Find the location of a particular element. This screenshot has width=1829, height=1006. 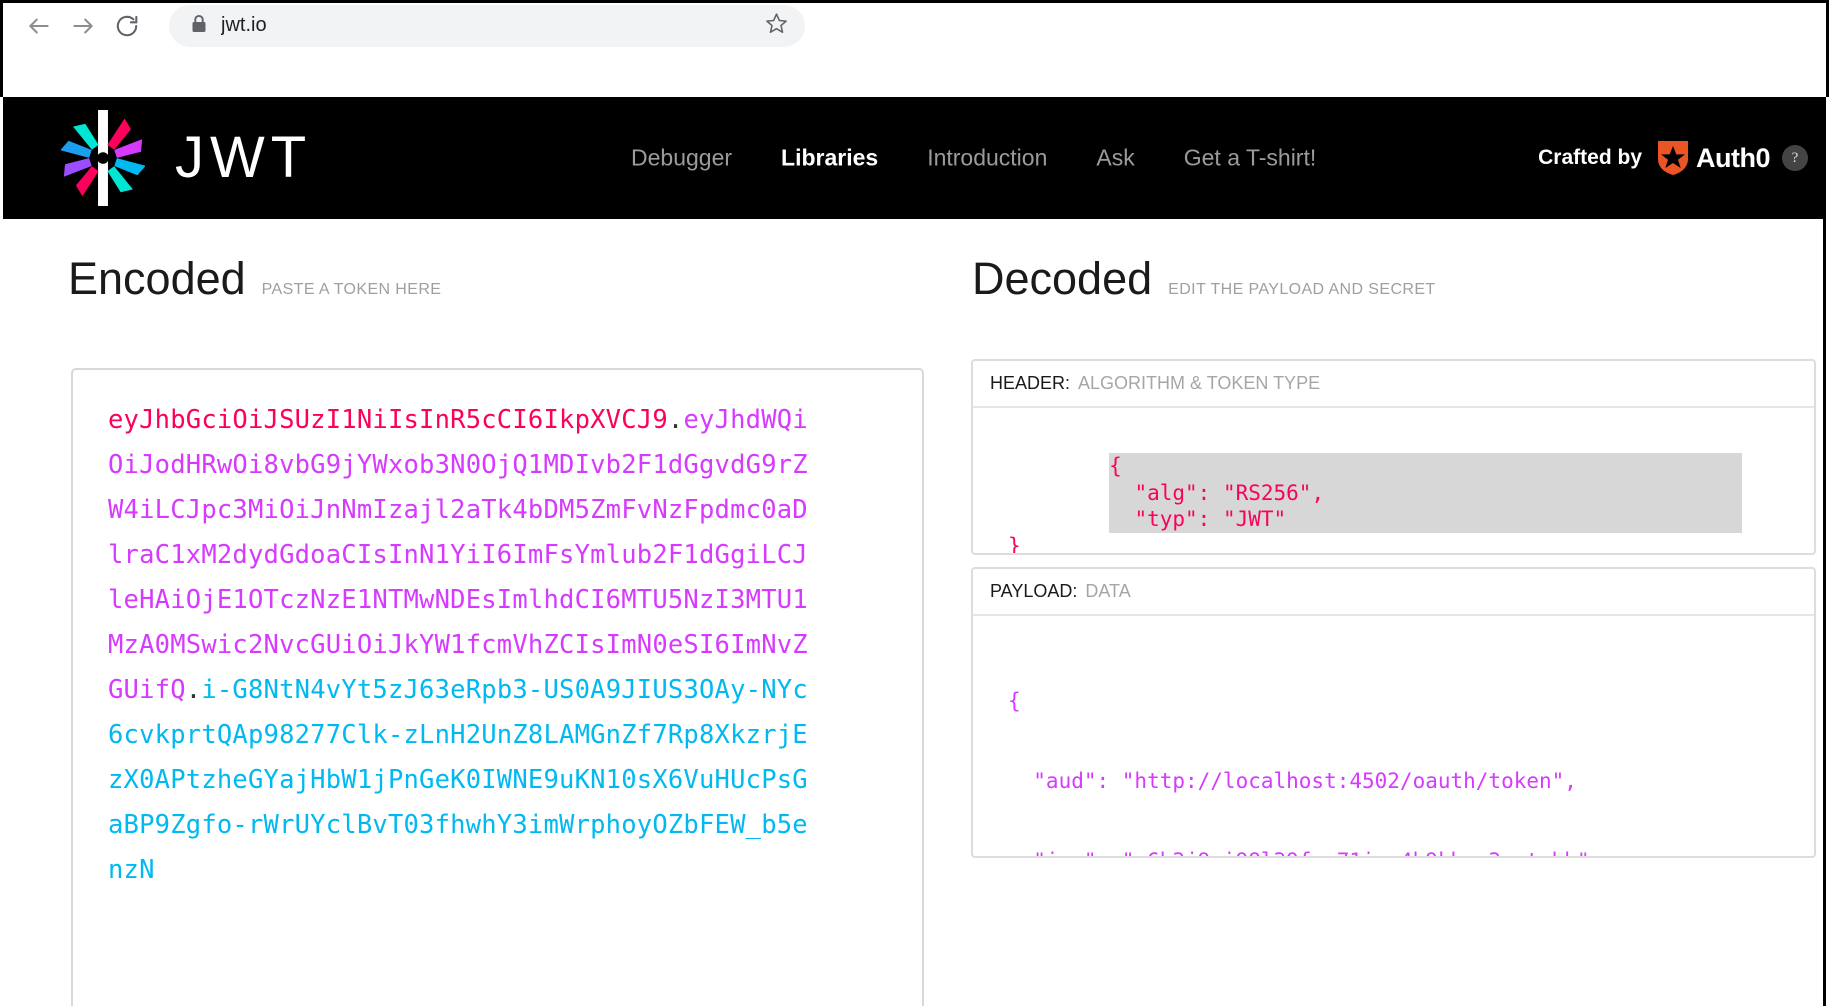

reload-button is located at coordinates (127, 26).